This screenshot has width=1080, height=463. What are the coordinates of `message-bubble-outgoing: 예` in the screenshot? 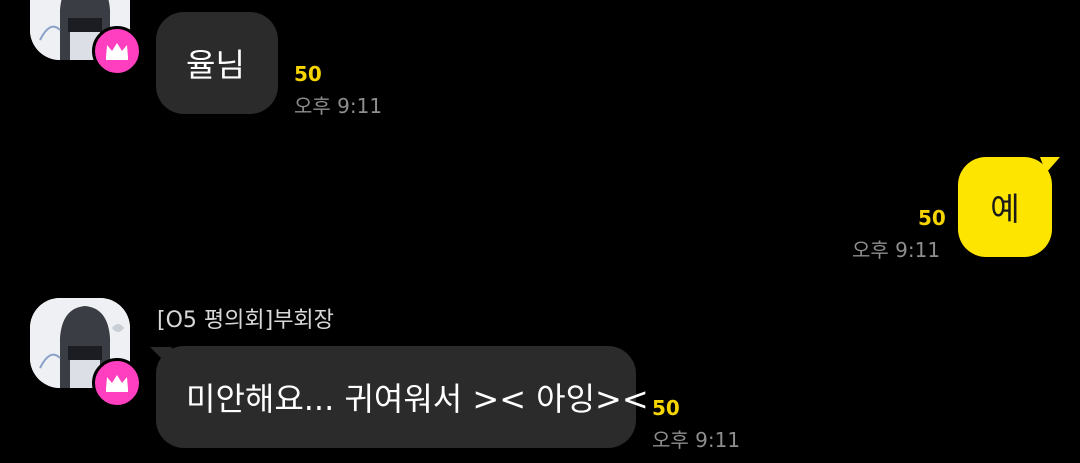 It's located at (1005, 207).